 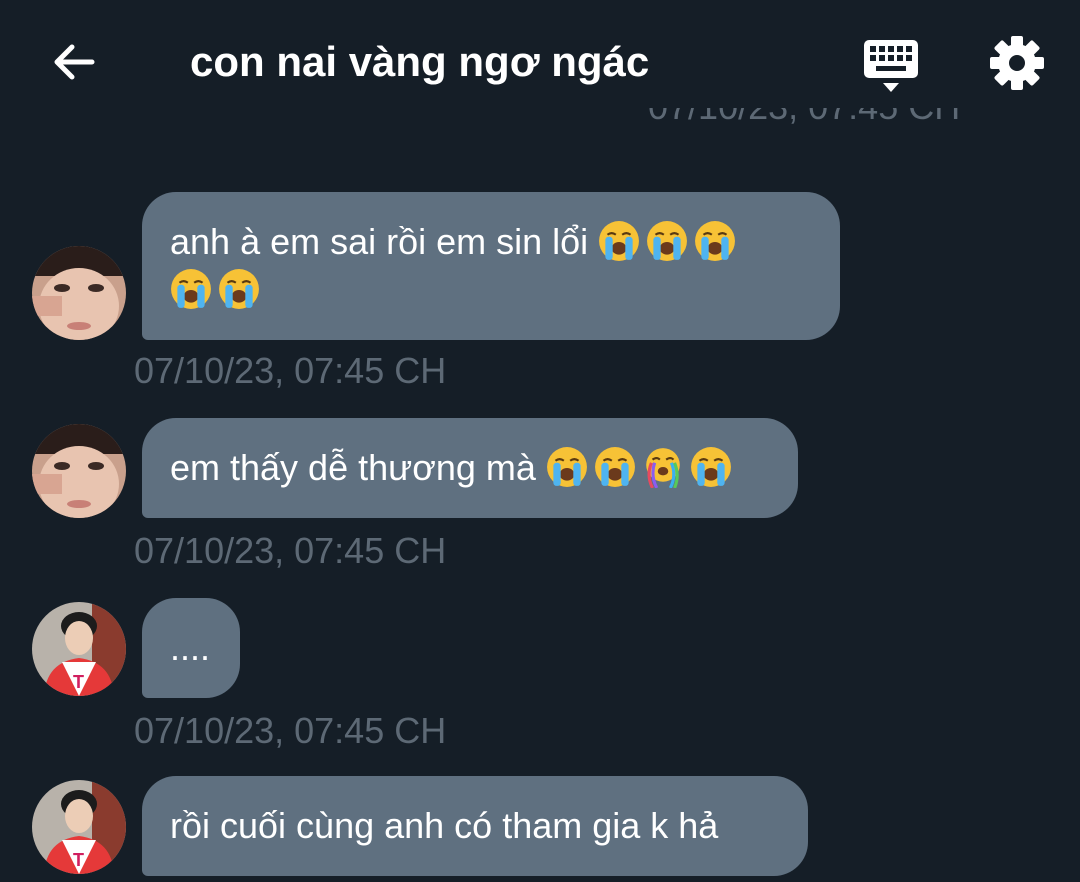 What do you see at coordinates (804, 118) in the screenshot?
I see `clipped-timestamp-text: 07/10/23, 07:45 CH` at bounding box center [804, 118].